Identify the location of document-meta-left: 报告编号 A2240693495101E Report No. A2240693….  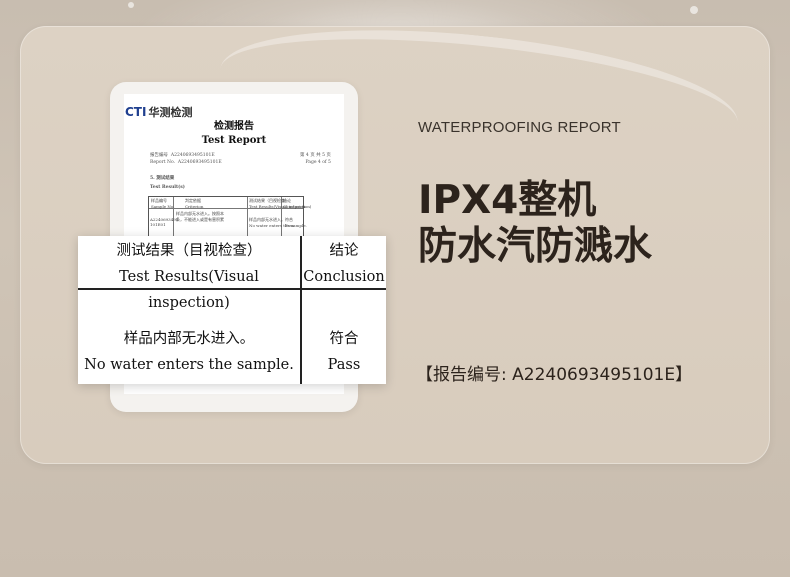
(186, 159).